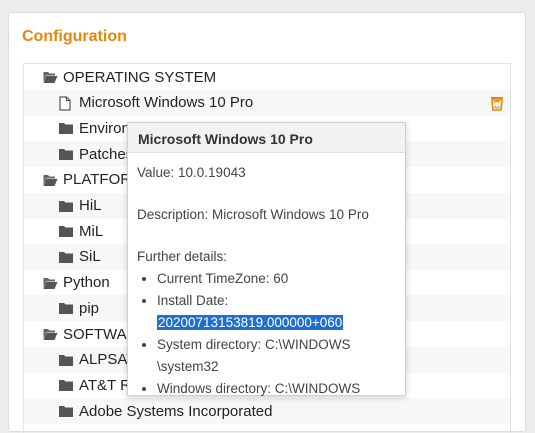 Image resolution: width=535 pixels, height=433 pixels. Describe the element at coordinates (497, 103) in the screenshot. I see `trash-icon` at that location.